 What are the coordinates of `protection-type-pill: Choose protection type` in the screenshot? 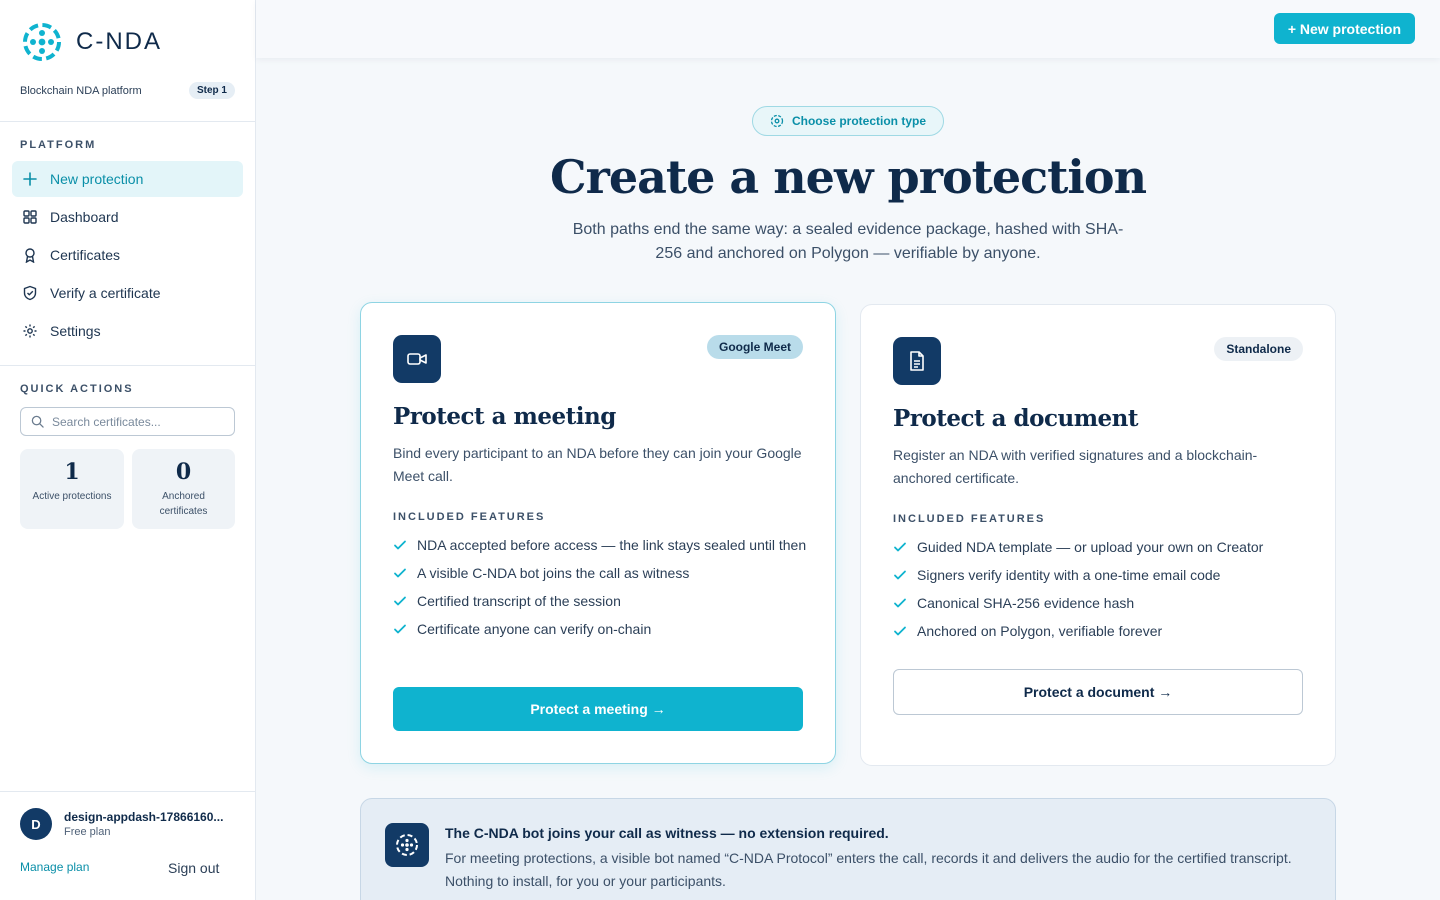 It's located at (848, 121).